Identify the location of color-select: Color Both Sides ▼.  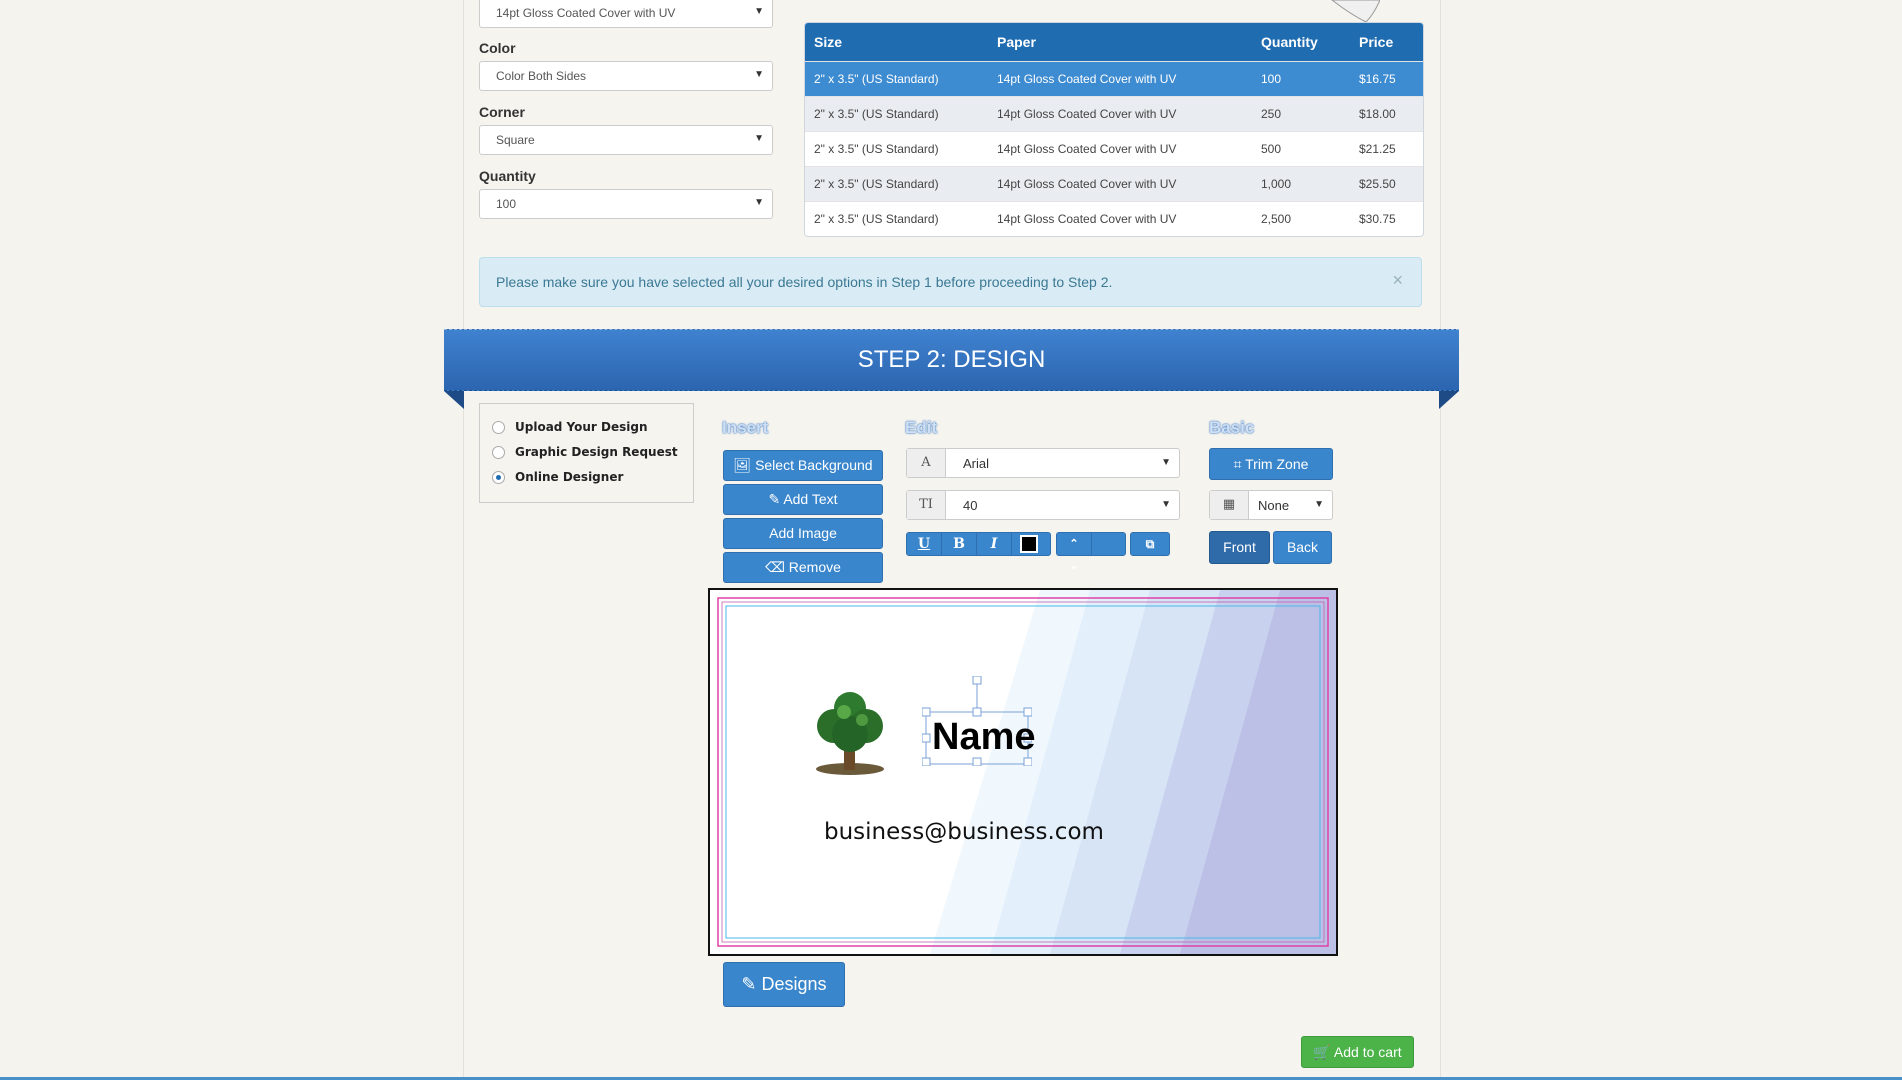
(626, 76).